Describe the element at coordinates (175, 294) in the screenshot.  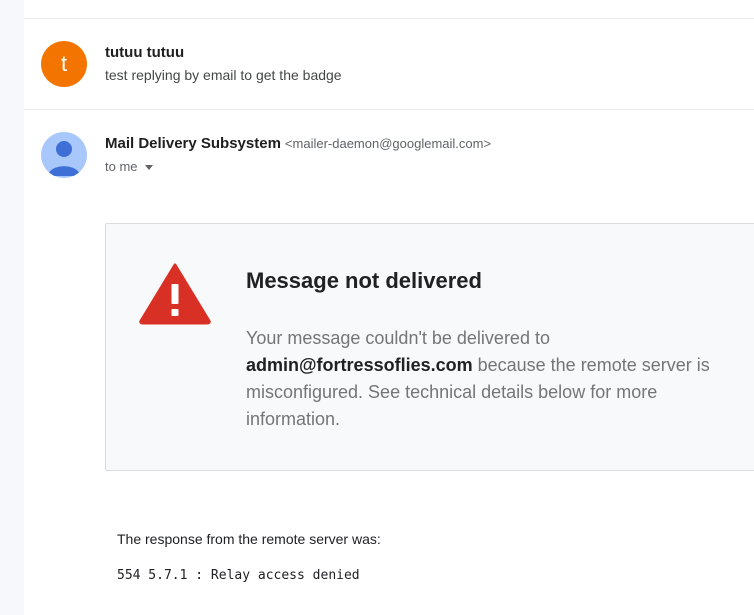
I see `warning-icon` at that location.